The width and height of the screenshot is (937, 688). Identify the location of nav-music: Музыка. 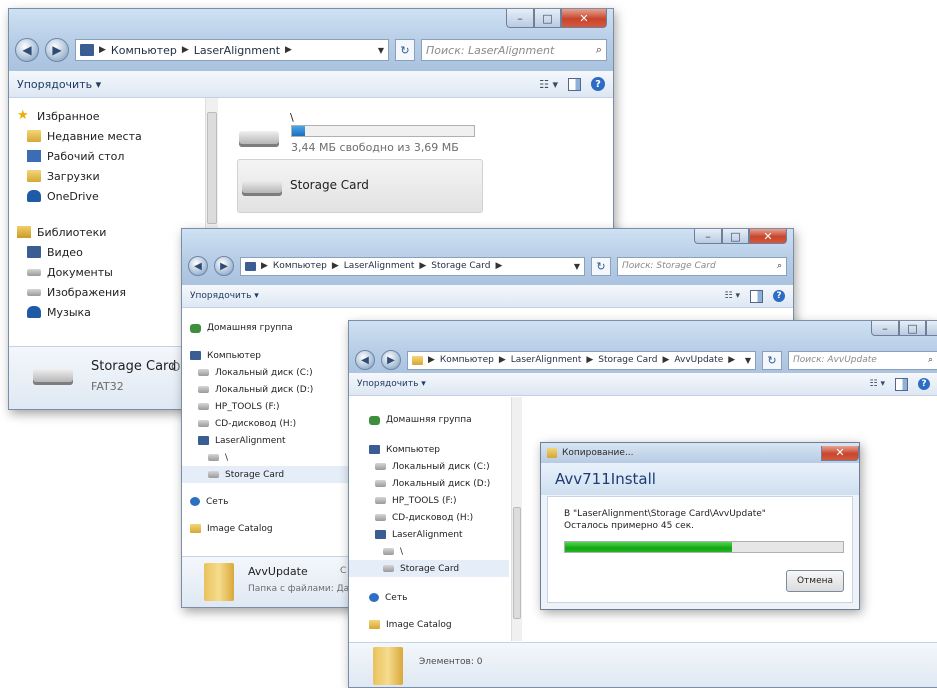
(107, 312).